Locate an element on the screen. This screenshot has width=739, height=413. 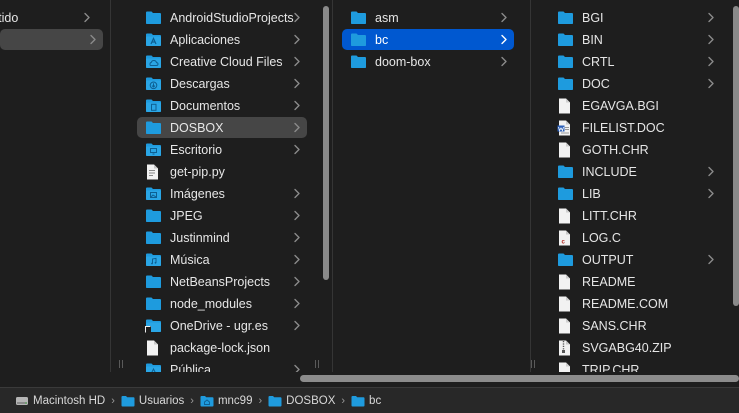
bc-item-11: OUTPUT is located at coordinates (635, 259).